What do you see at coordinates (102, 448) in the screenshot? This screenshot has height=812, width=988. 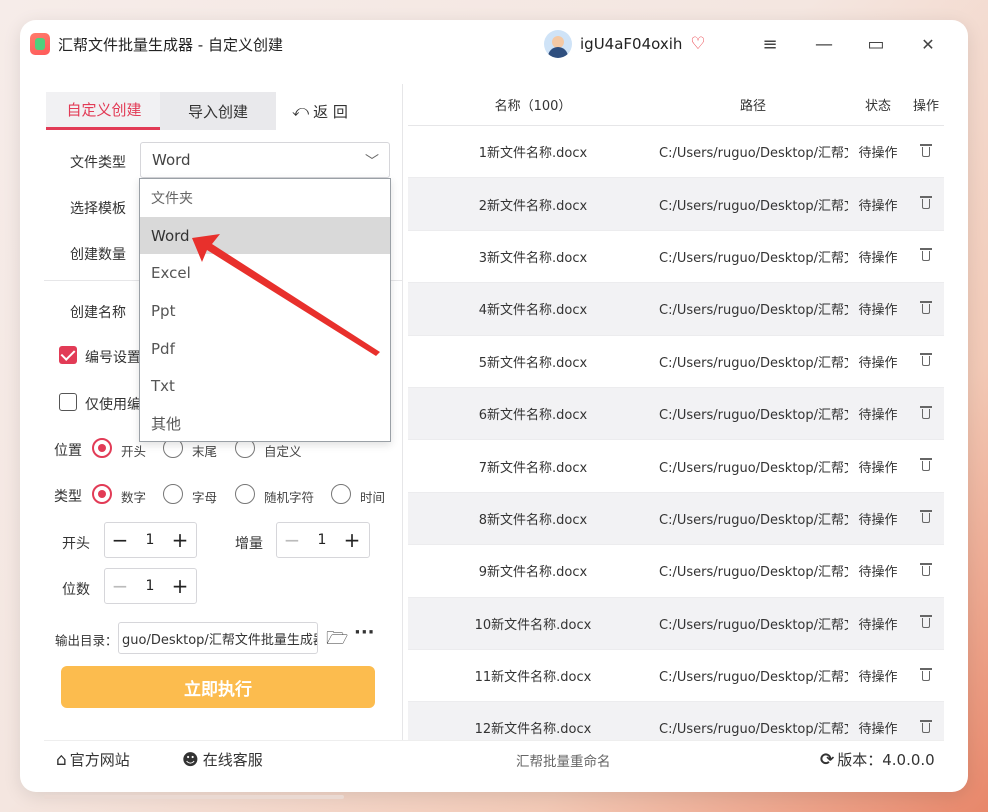 I see `position-start-radio` at bounding box center [102, 448].